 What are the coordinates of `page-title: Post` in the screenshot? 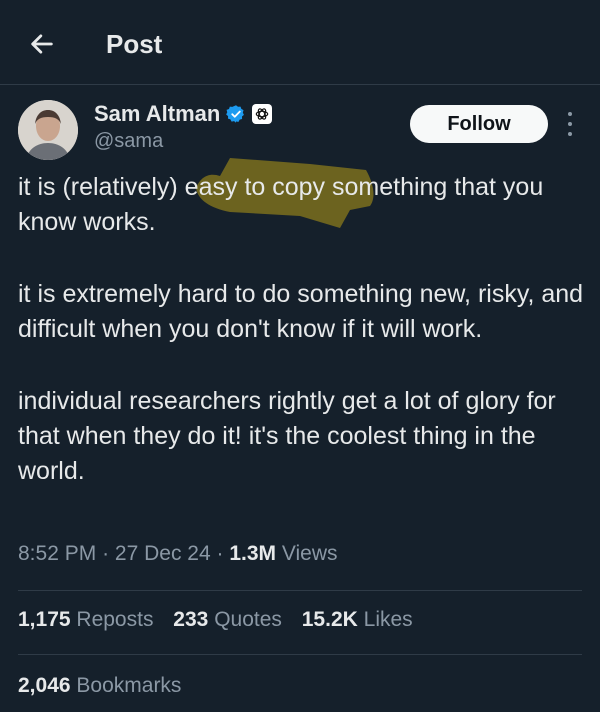 It's located at (134, 44).